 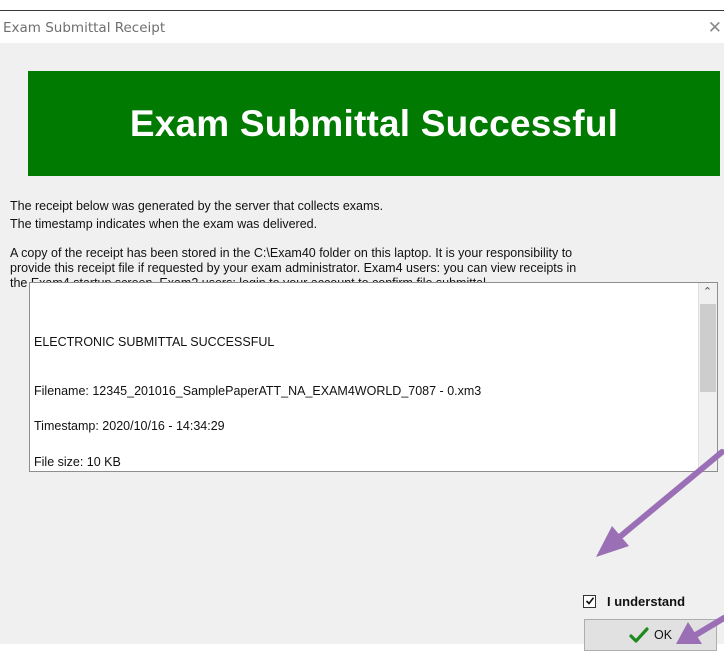 I want to click on receipt-scrollbar: ⌃ ⌄, so click(x=707, y=377).